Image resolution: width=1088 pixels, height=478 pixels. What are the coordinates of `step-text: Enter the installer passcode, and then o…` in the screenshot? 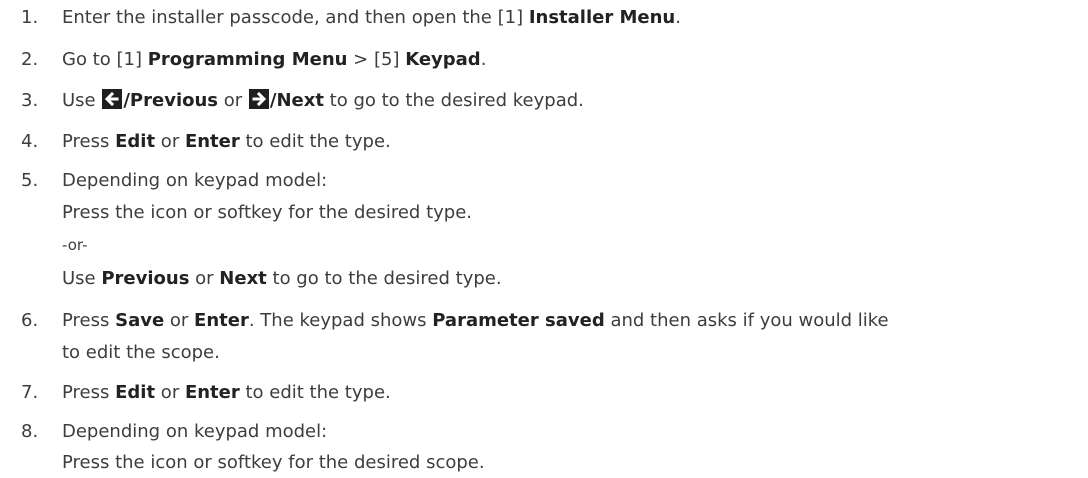 It's located at (371, 18).